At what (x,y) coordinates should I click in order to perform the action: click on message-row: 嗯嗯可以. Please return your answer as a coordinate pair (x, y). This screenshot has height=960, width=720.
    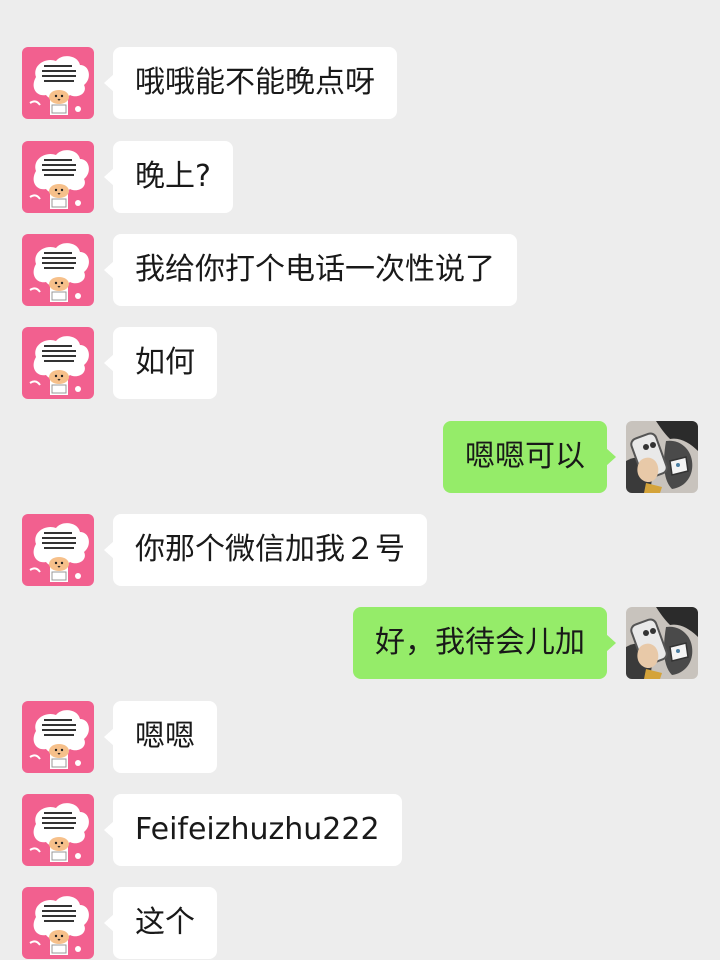
    Looking at the image, I should click on (360, 457).